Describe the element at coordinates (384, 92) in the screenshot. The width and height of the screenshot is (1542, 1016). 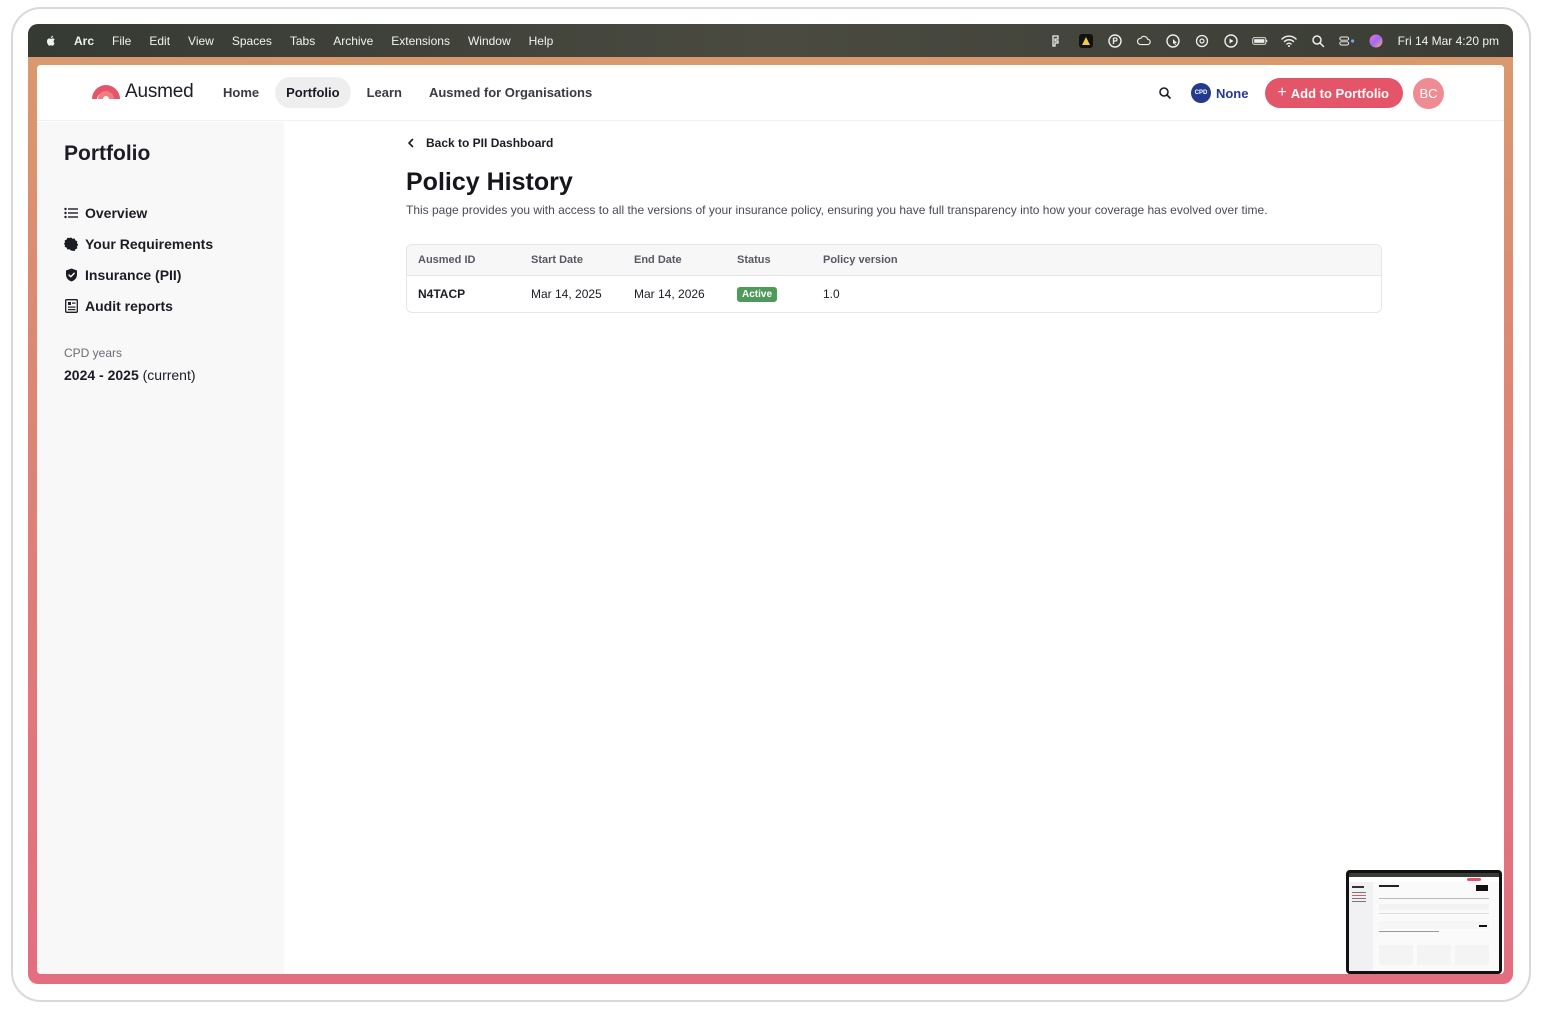
I see `nav-learn: Learn` at that location.